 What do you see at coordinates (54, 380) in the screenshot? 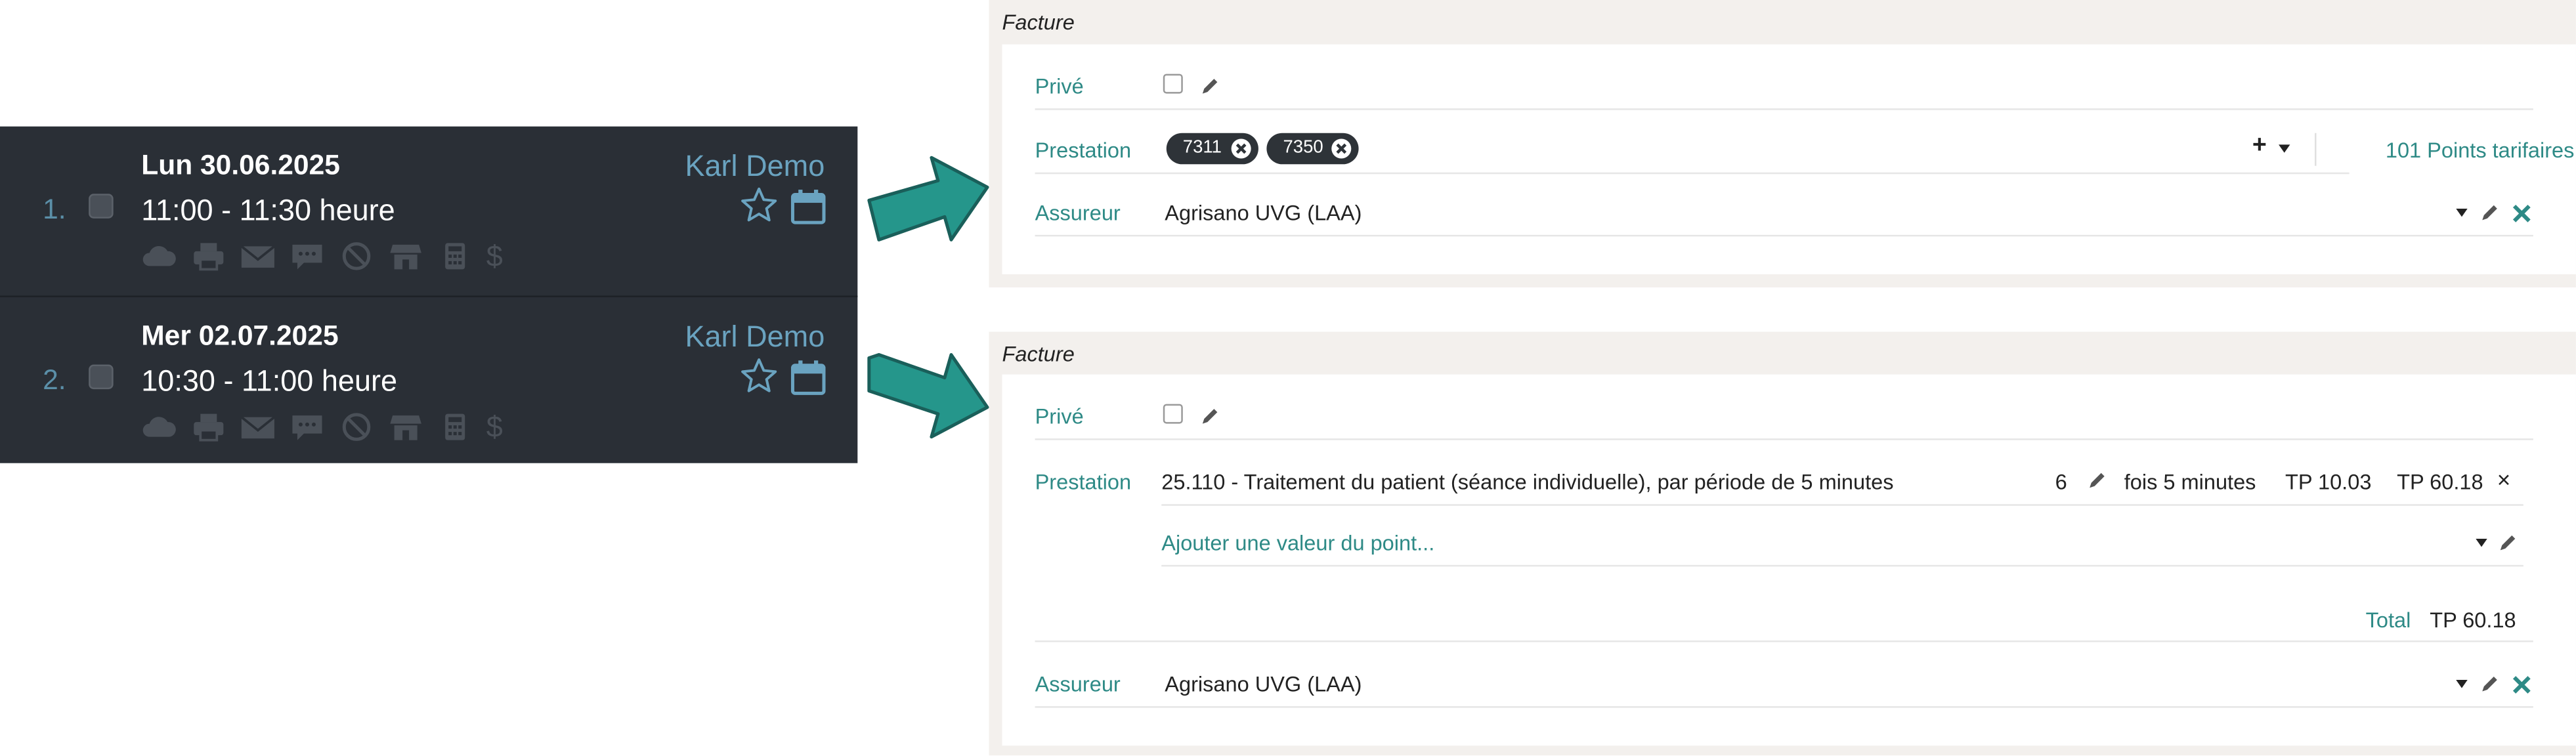
I see `appointment-index: 2.` at bounding box center [54, 380].